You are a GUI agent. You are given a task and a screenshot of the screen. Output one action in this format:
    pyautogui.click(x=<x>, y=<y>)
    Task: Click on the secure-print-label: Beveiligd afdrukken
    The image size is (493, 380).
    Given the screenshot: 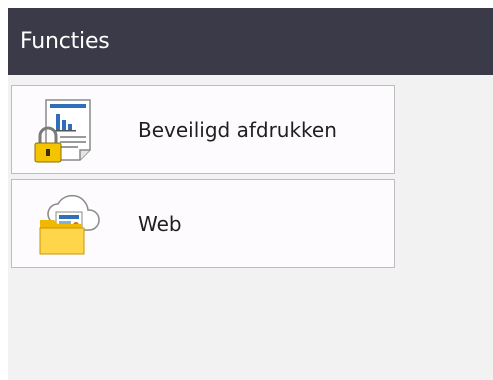 What is the action you would take?
    pyautogui.click(x=237, y=129)
    